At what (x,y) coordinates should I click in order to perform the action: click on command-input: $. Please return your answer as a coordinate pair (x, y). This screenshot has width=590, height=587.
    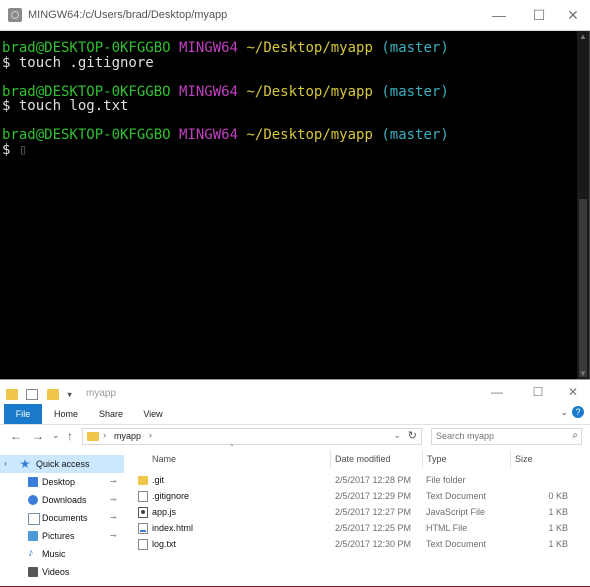
    Looking at the image, I should click on (10, 150).